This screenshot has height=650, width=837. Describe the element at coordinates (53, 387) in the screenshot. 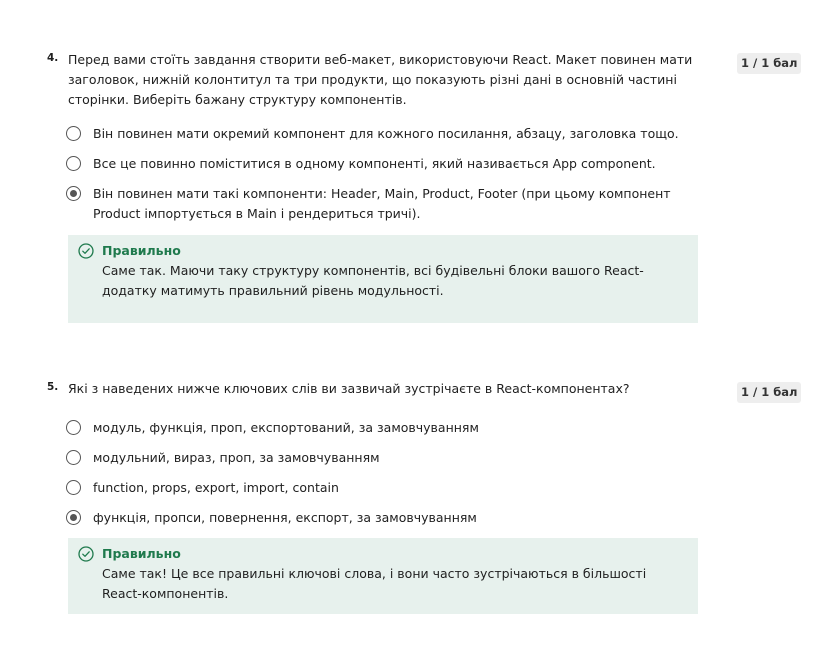

I see `question-number: 5.` at that location.